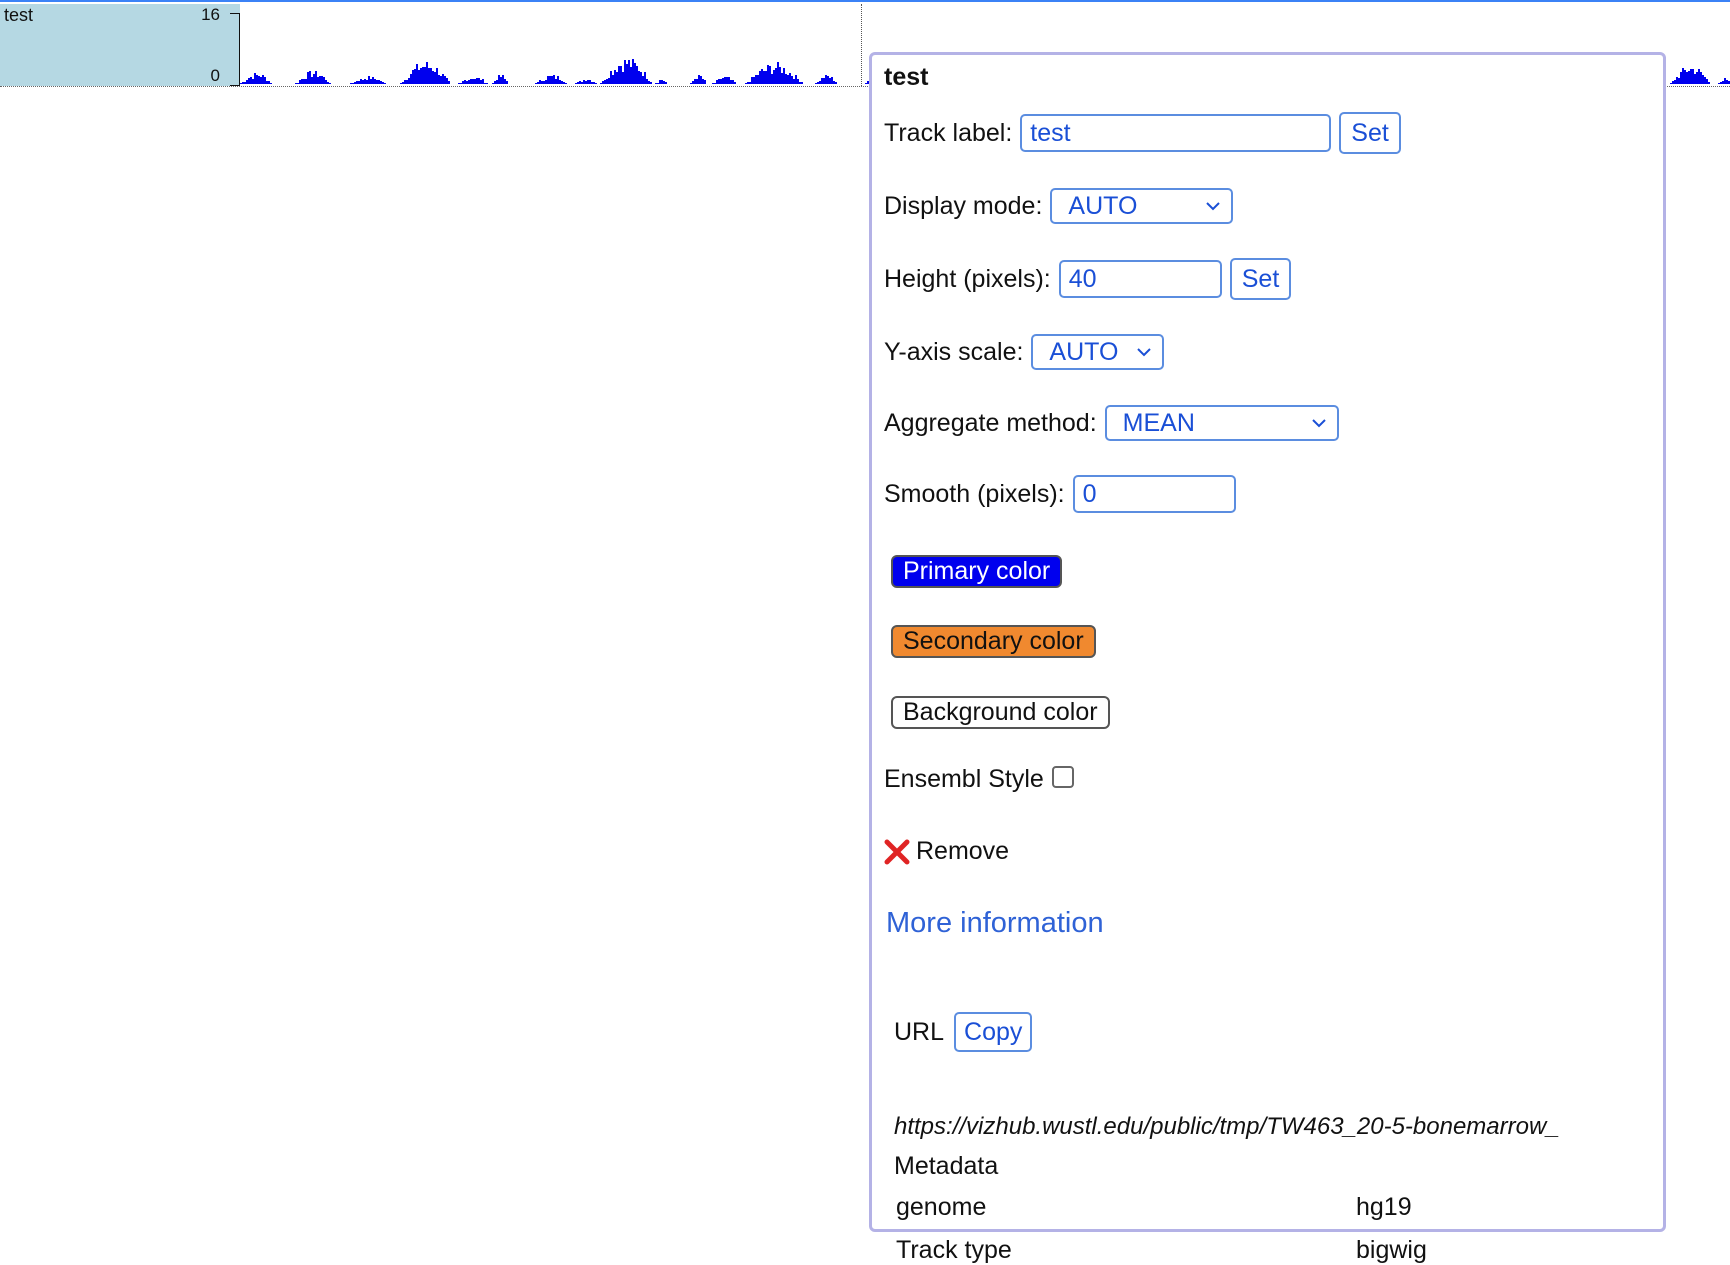 Image resolution: width=1730 pixels, height=1265 pixels. What do you see at coordinates (1221, 423) in the screenshot?
I see `aggregate-method-select: MEAN` at bounding box center [1221, 423].